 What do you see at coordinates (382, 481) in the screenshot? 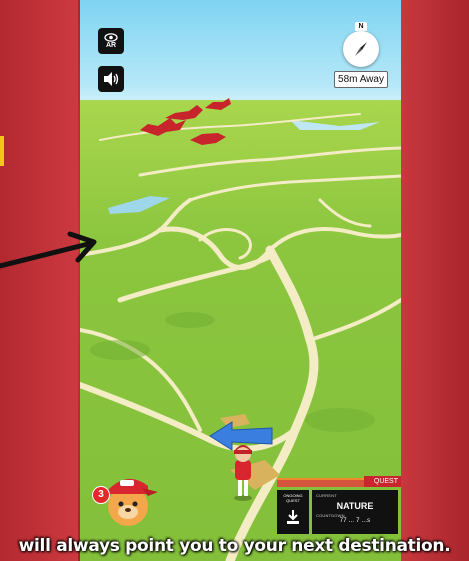
I see `quest-header: QUEST` at bounding box center [382, 481].